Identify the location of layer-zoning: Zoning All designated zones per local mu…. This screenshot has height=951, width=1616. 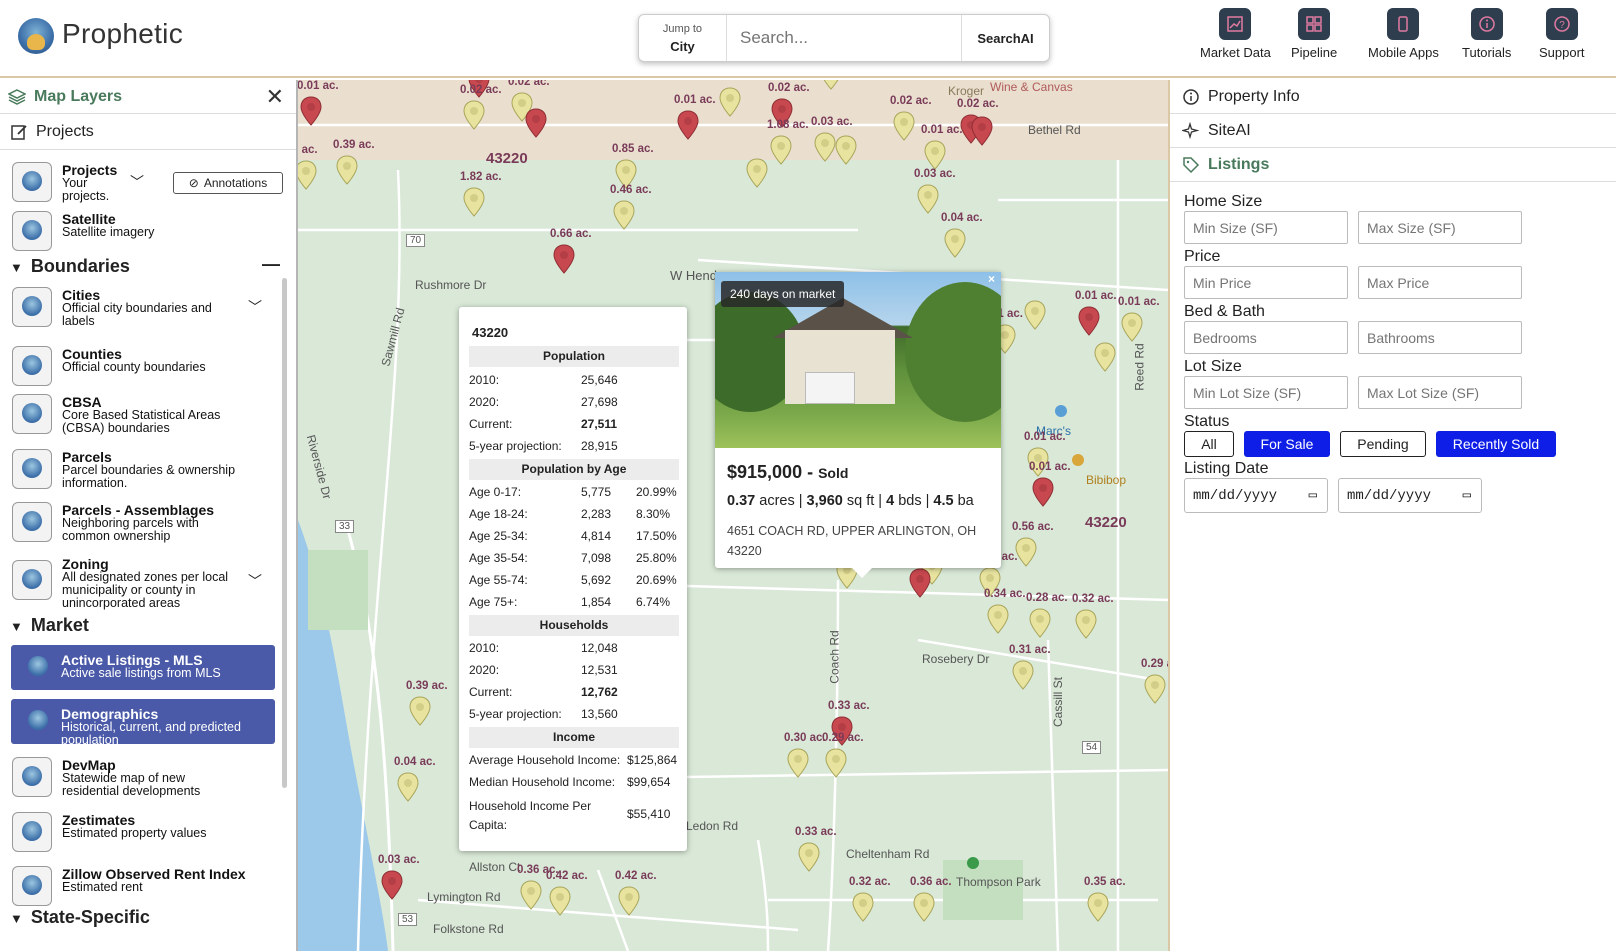
(142, 583).